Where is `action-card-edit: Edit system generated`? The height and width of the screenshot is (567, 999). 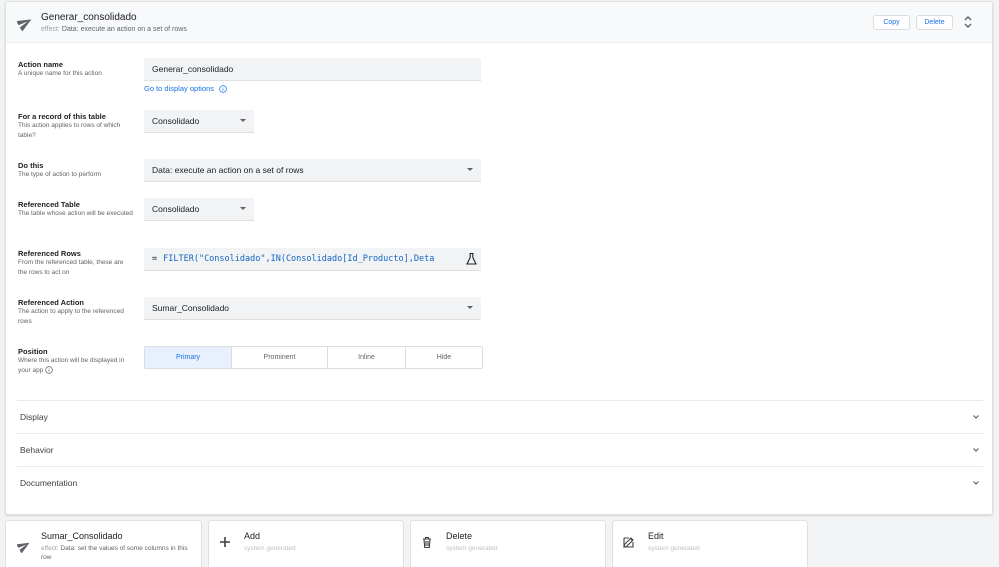 action-card-edit: Edit system generated is located at coordinates (710, 543).